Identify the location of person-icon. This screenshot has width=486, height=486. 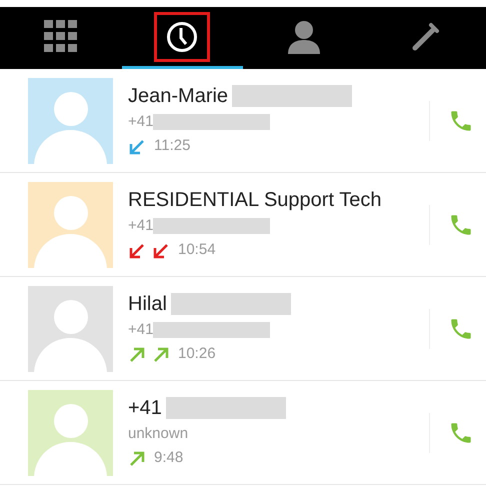
(303, 37).